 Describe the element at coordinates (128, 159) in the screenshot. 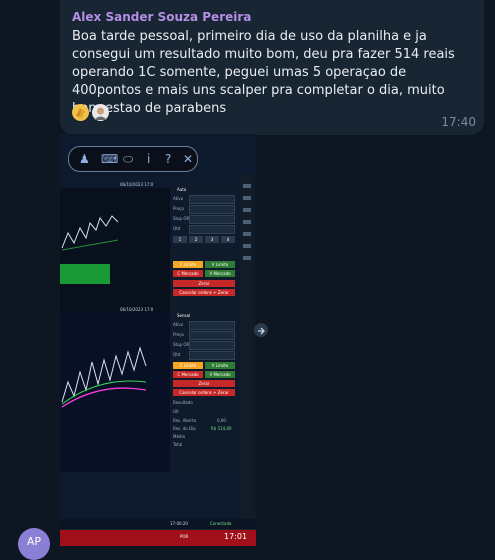

I see `mouse-icon: ⬭` at that location.